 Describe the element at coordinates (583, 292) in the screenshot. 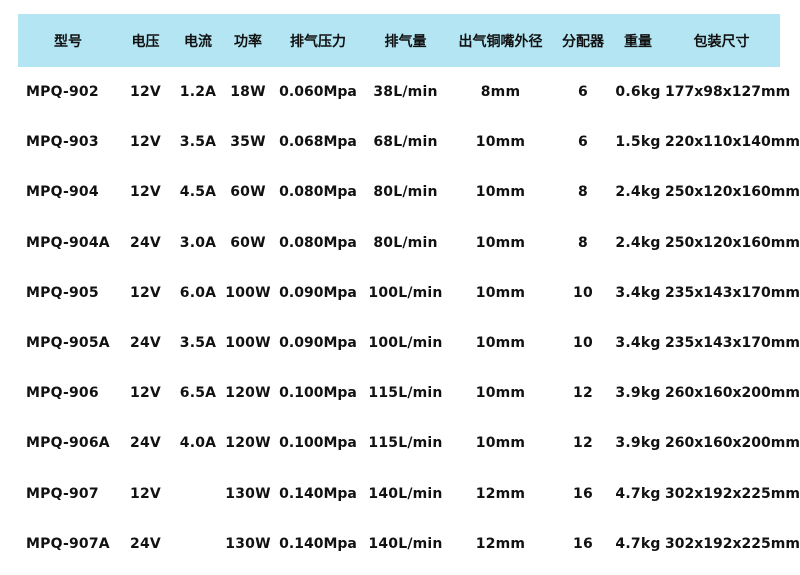

I see `cell-manifold: 10` at that location.